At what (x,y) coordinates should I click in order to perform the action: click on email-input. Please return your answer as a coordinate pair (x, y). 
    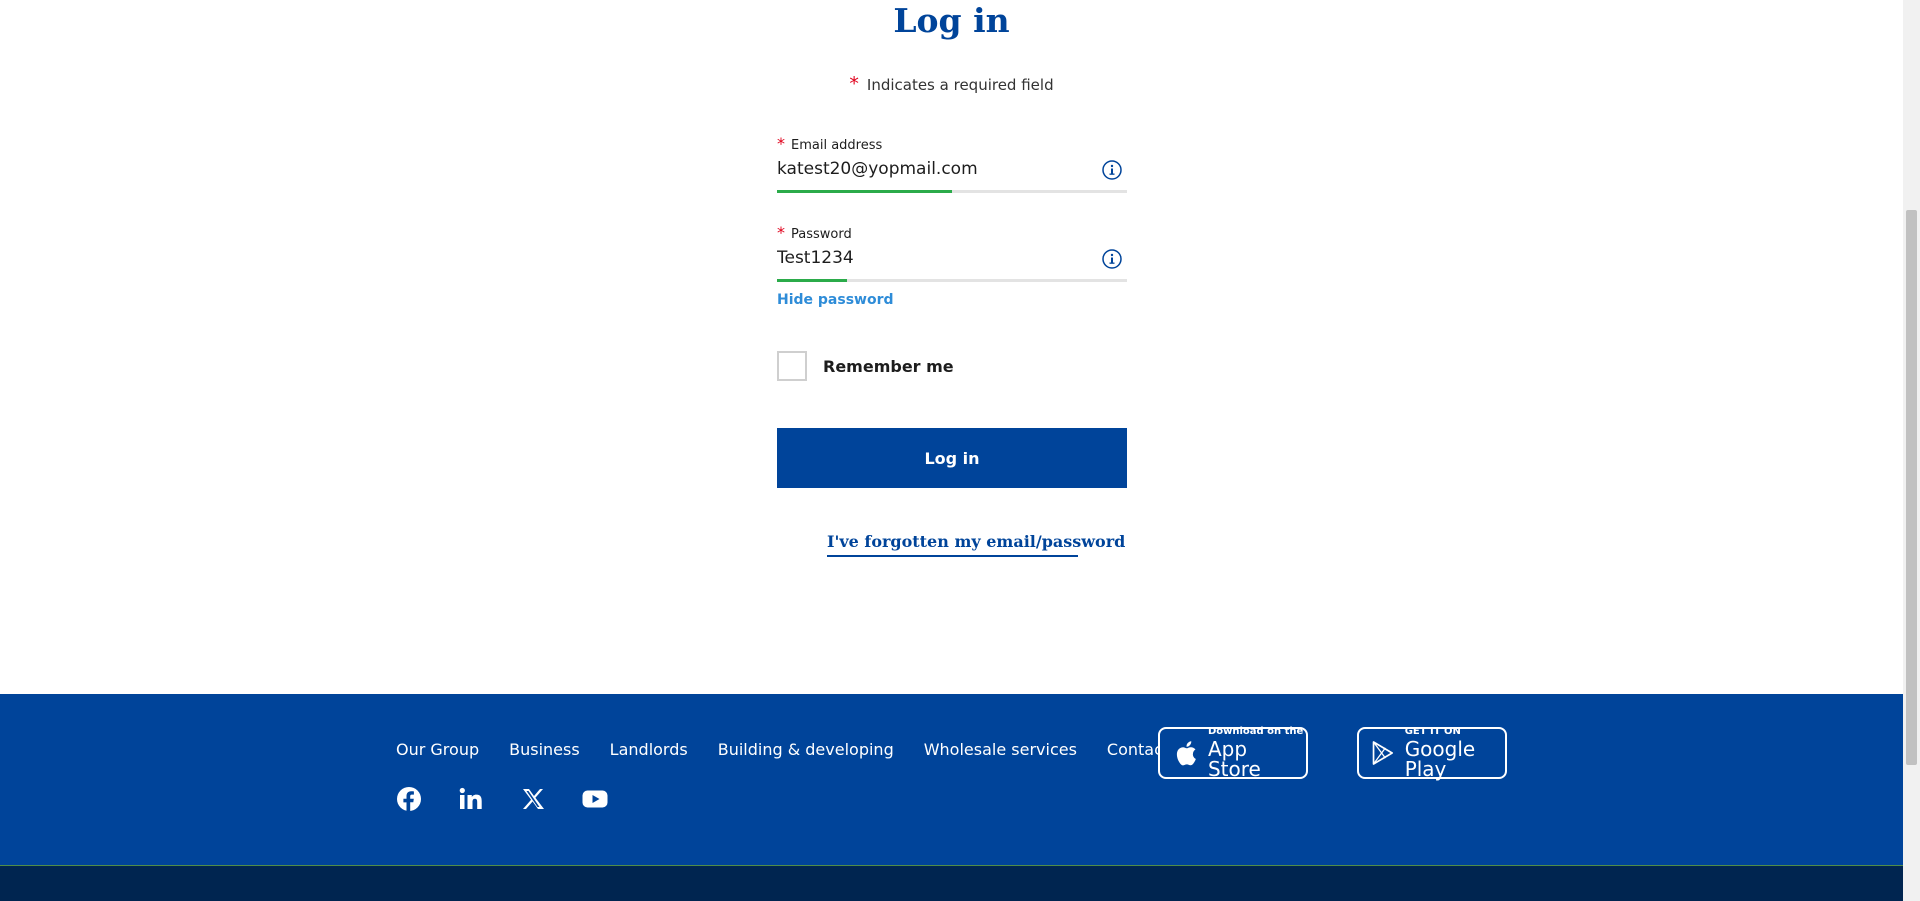
    Looking at the image, I should click on (937, 169).